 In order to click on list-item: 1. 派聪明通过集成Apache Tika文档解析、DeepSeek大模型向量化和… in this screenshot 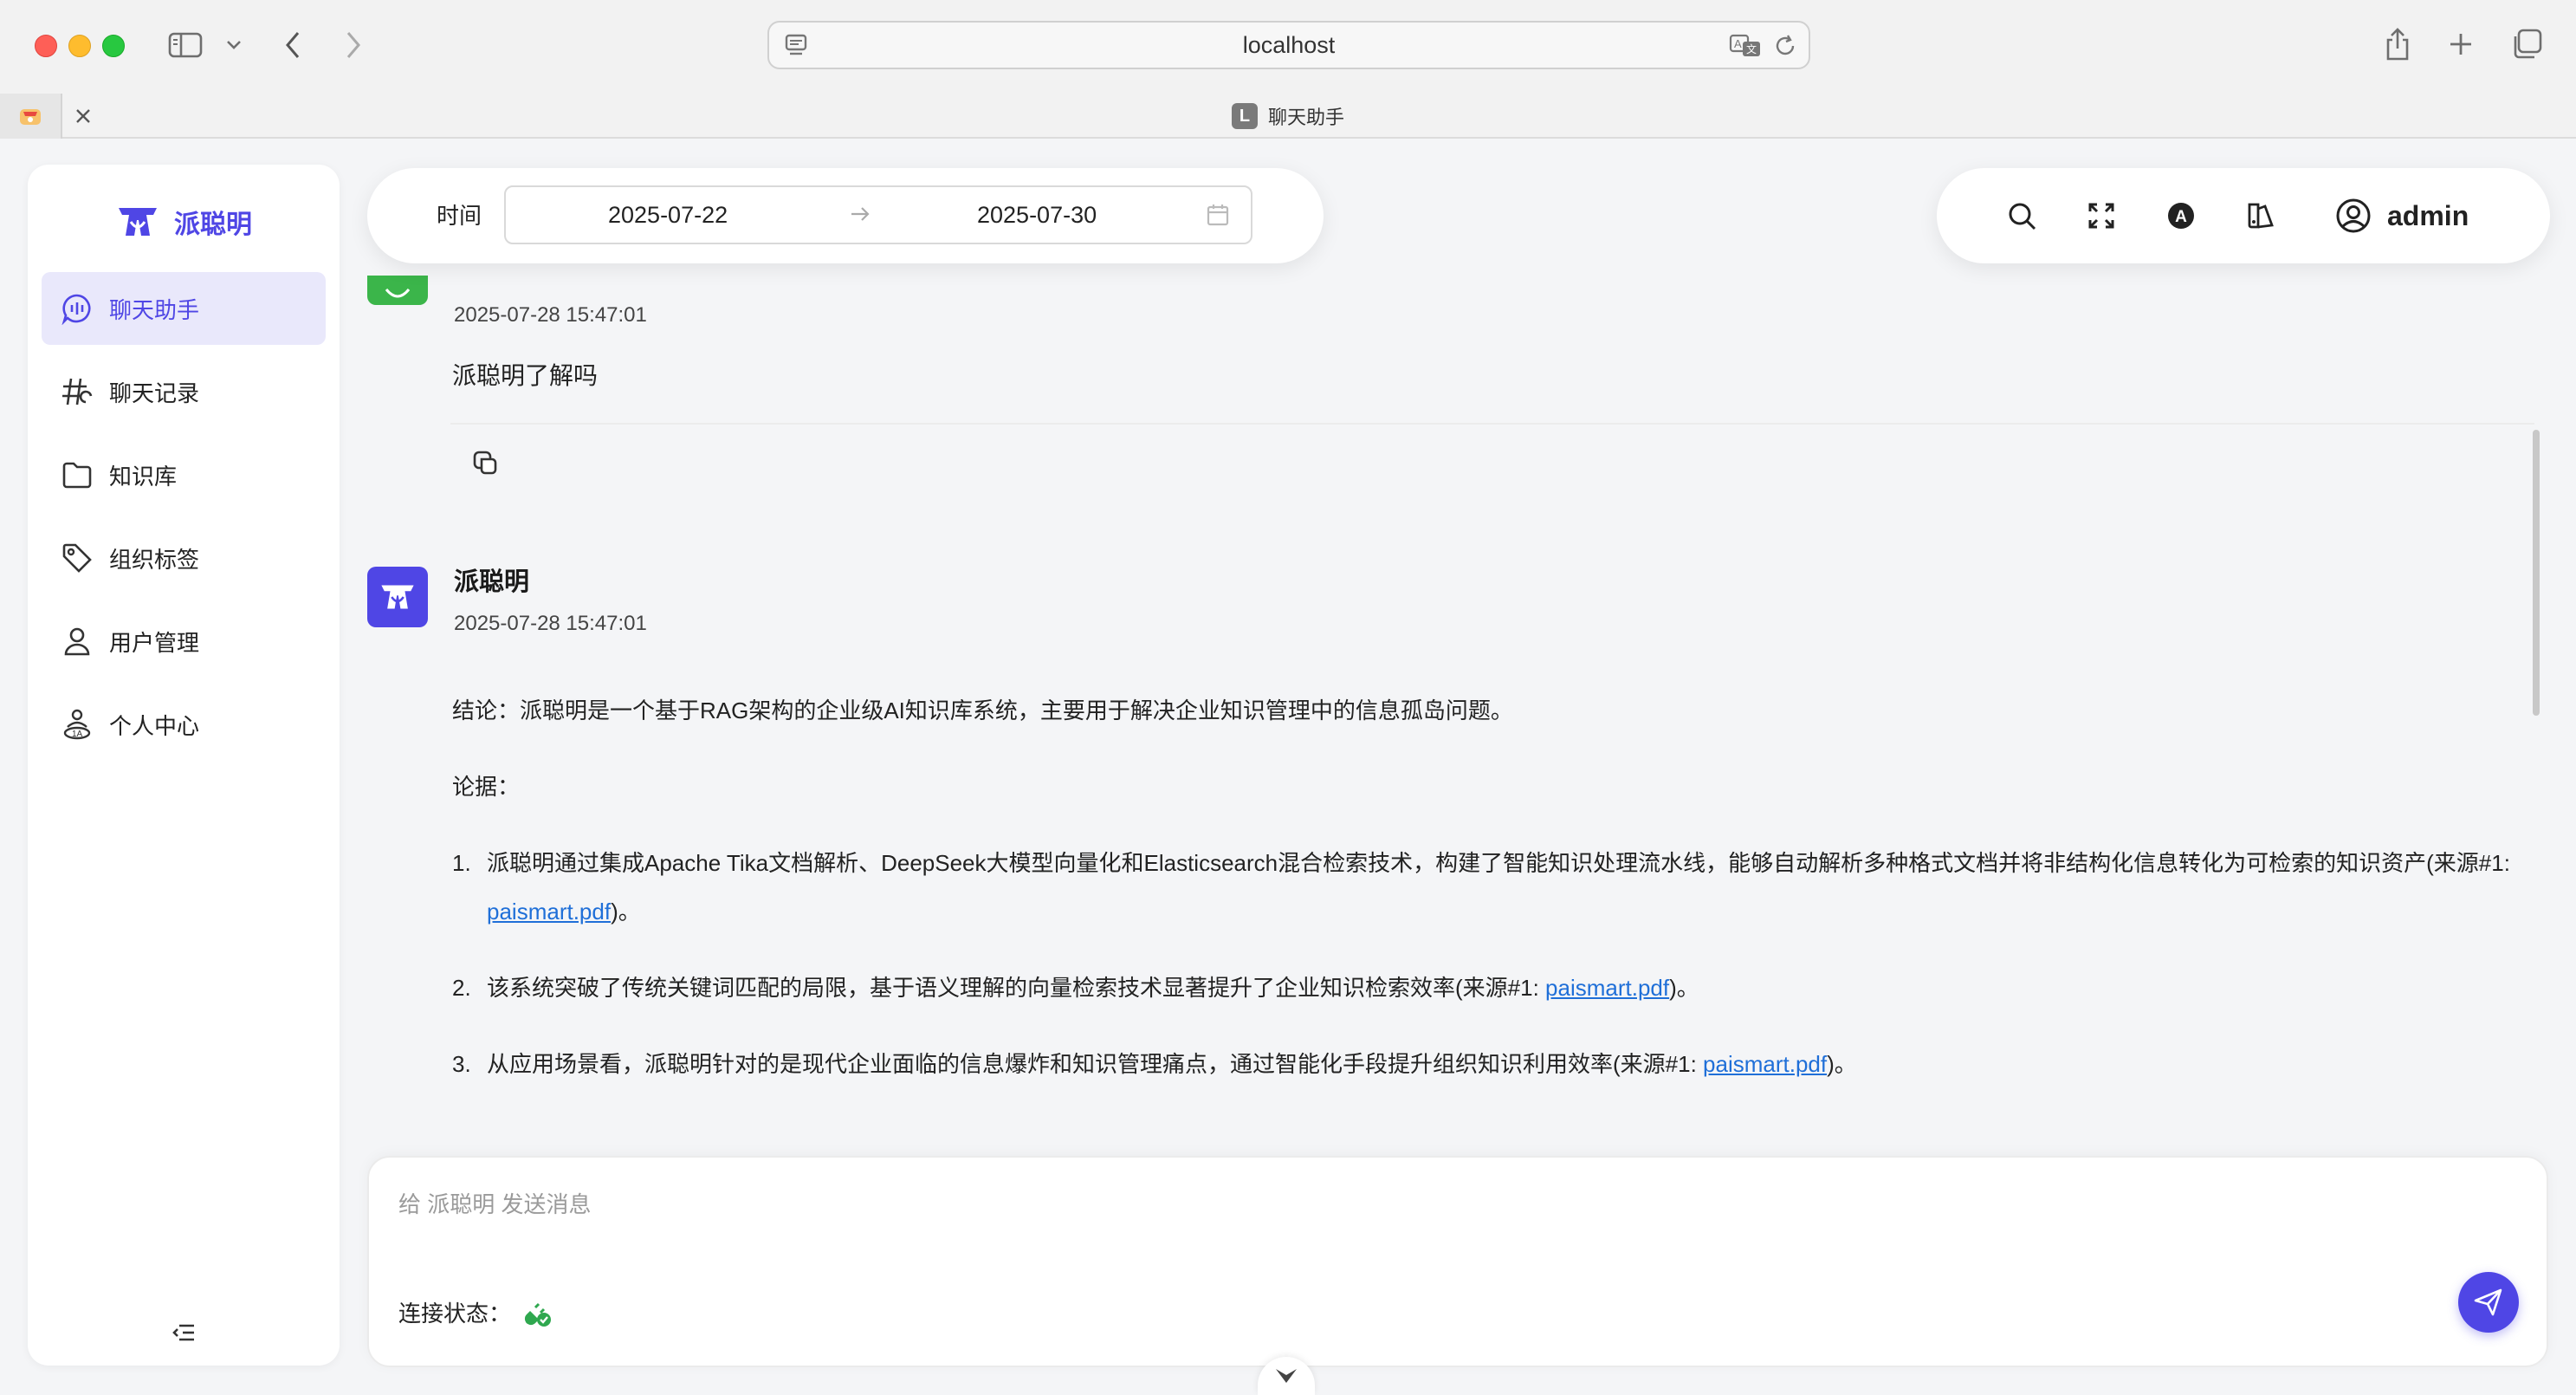, I will do `click(1500, 888)`.